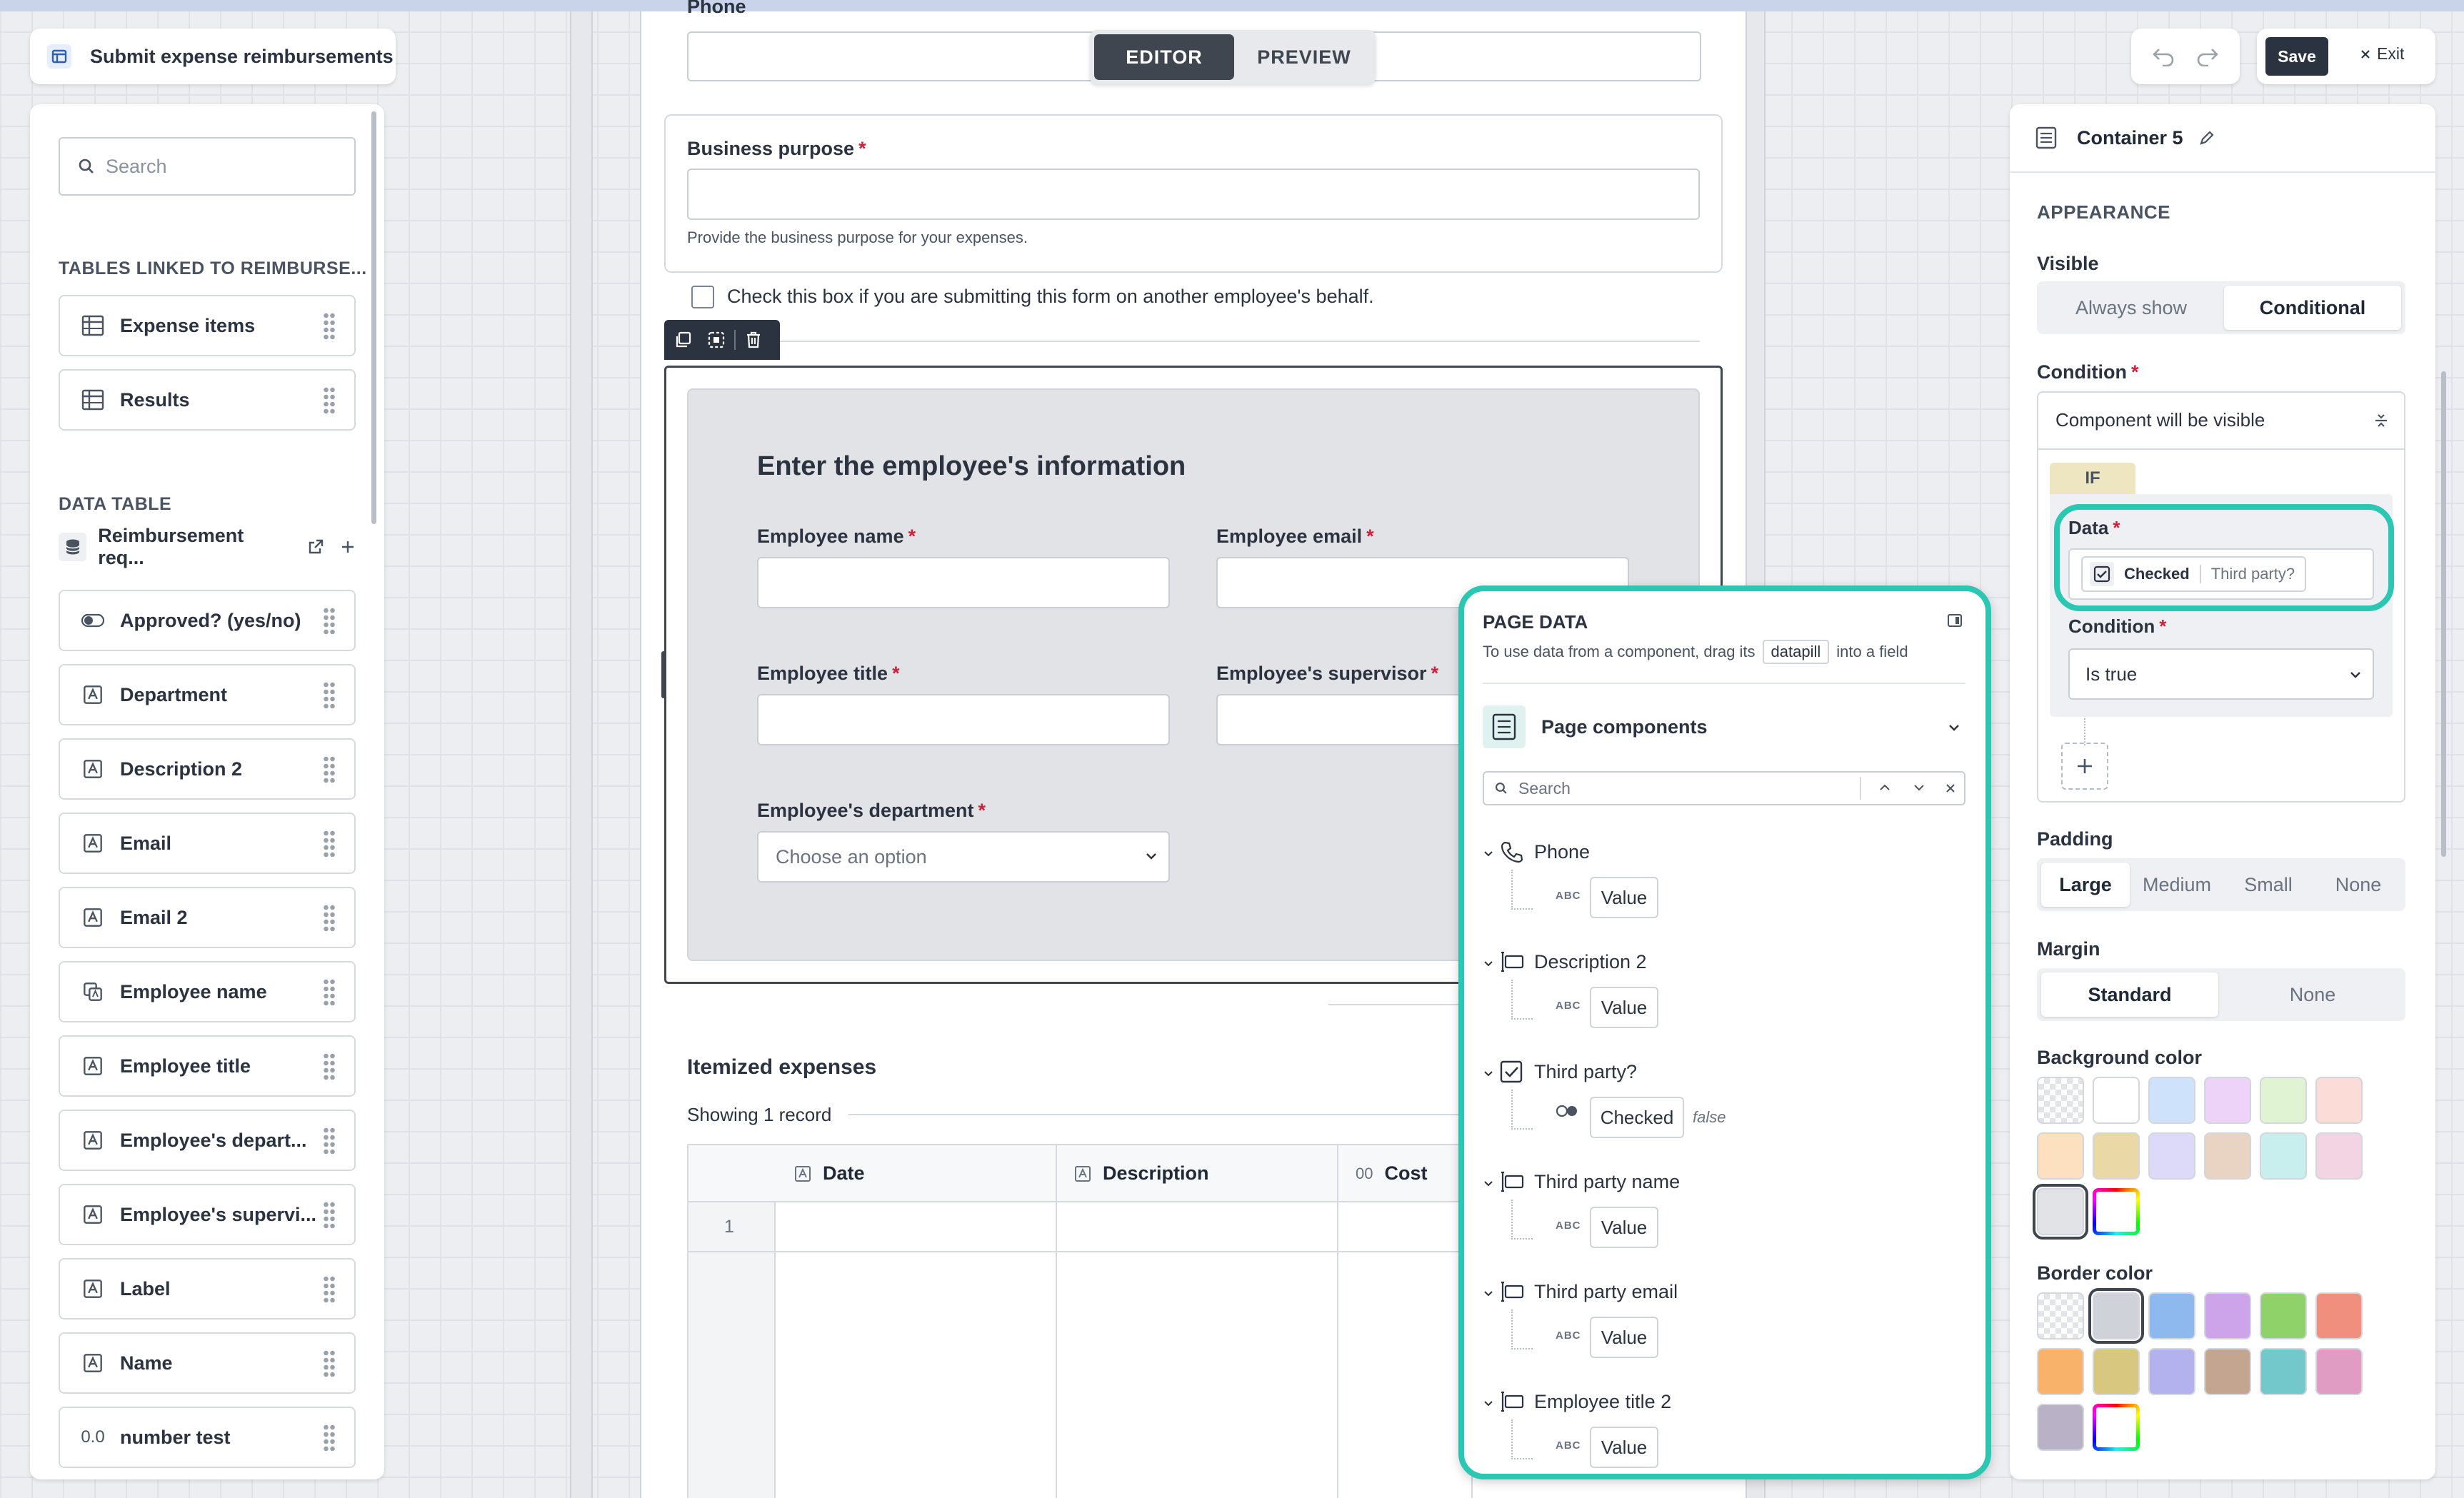  What do you see at coordinates (2164, 56) in the screenshot?
I see `undo-icon` at bounding box center [2164, 56].